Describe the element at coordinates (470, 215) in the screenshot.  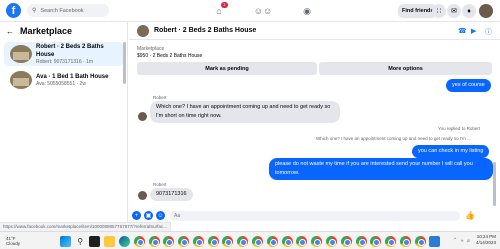
I see `like-icon: 👍` at that location.